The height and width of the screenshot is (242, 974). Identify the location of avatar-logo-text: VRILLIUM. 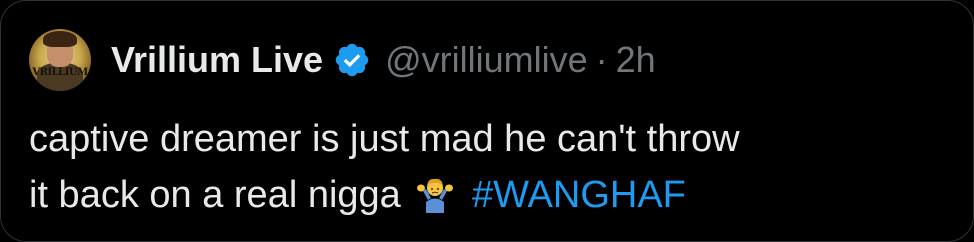
(60, 72).